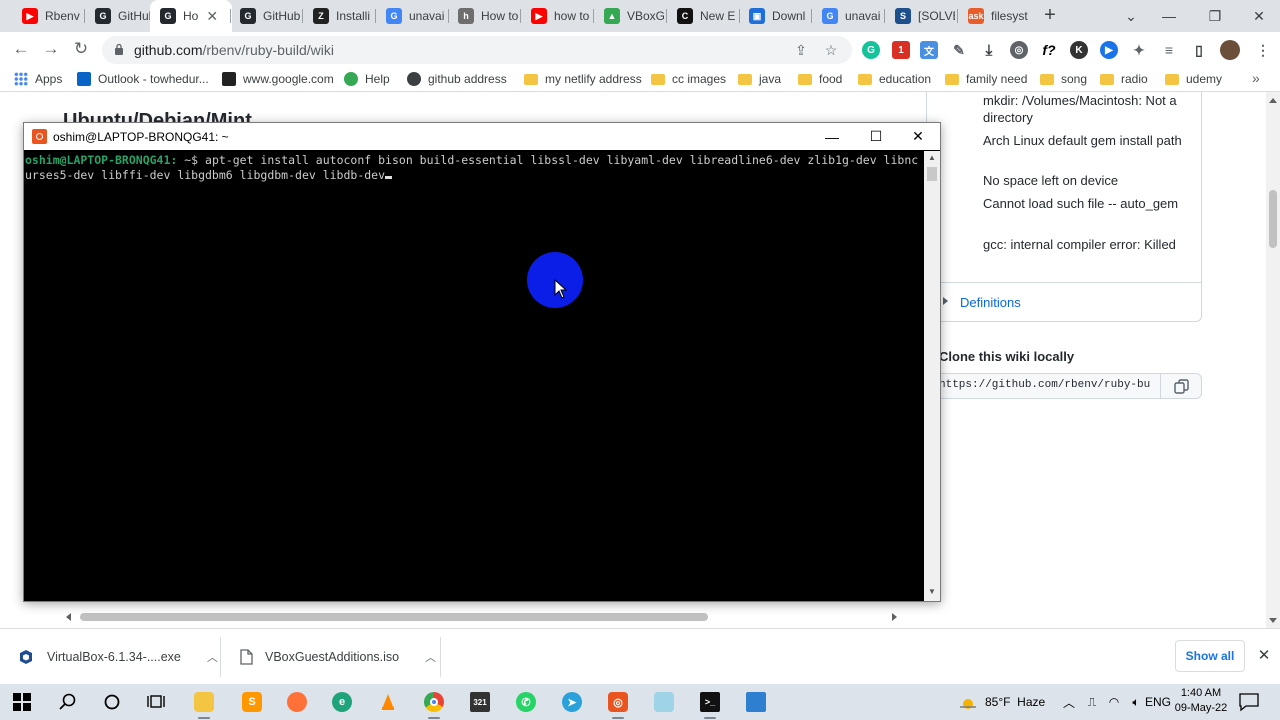 Image resolution: width=1280 pixels, height=720 pixels. What do you see at coordinates (480, 702) in the screenshot?
I see `taskbar-calendar: 321` at bounding box center [480, 702].